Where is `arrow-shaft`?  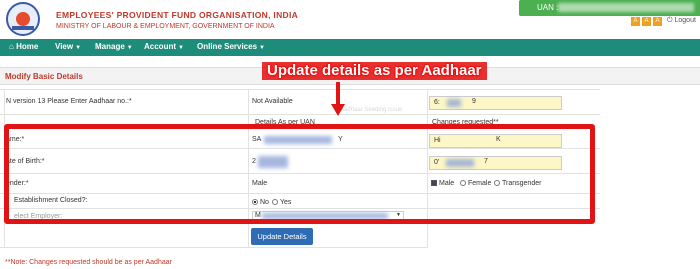
arrow-shaft is located at coordinates (338, 94).